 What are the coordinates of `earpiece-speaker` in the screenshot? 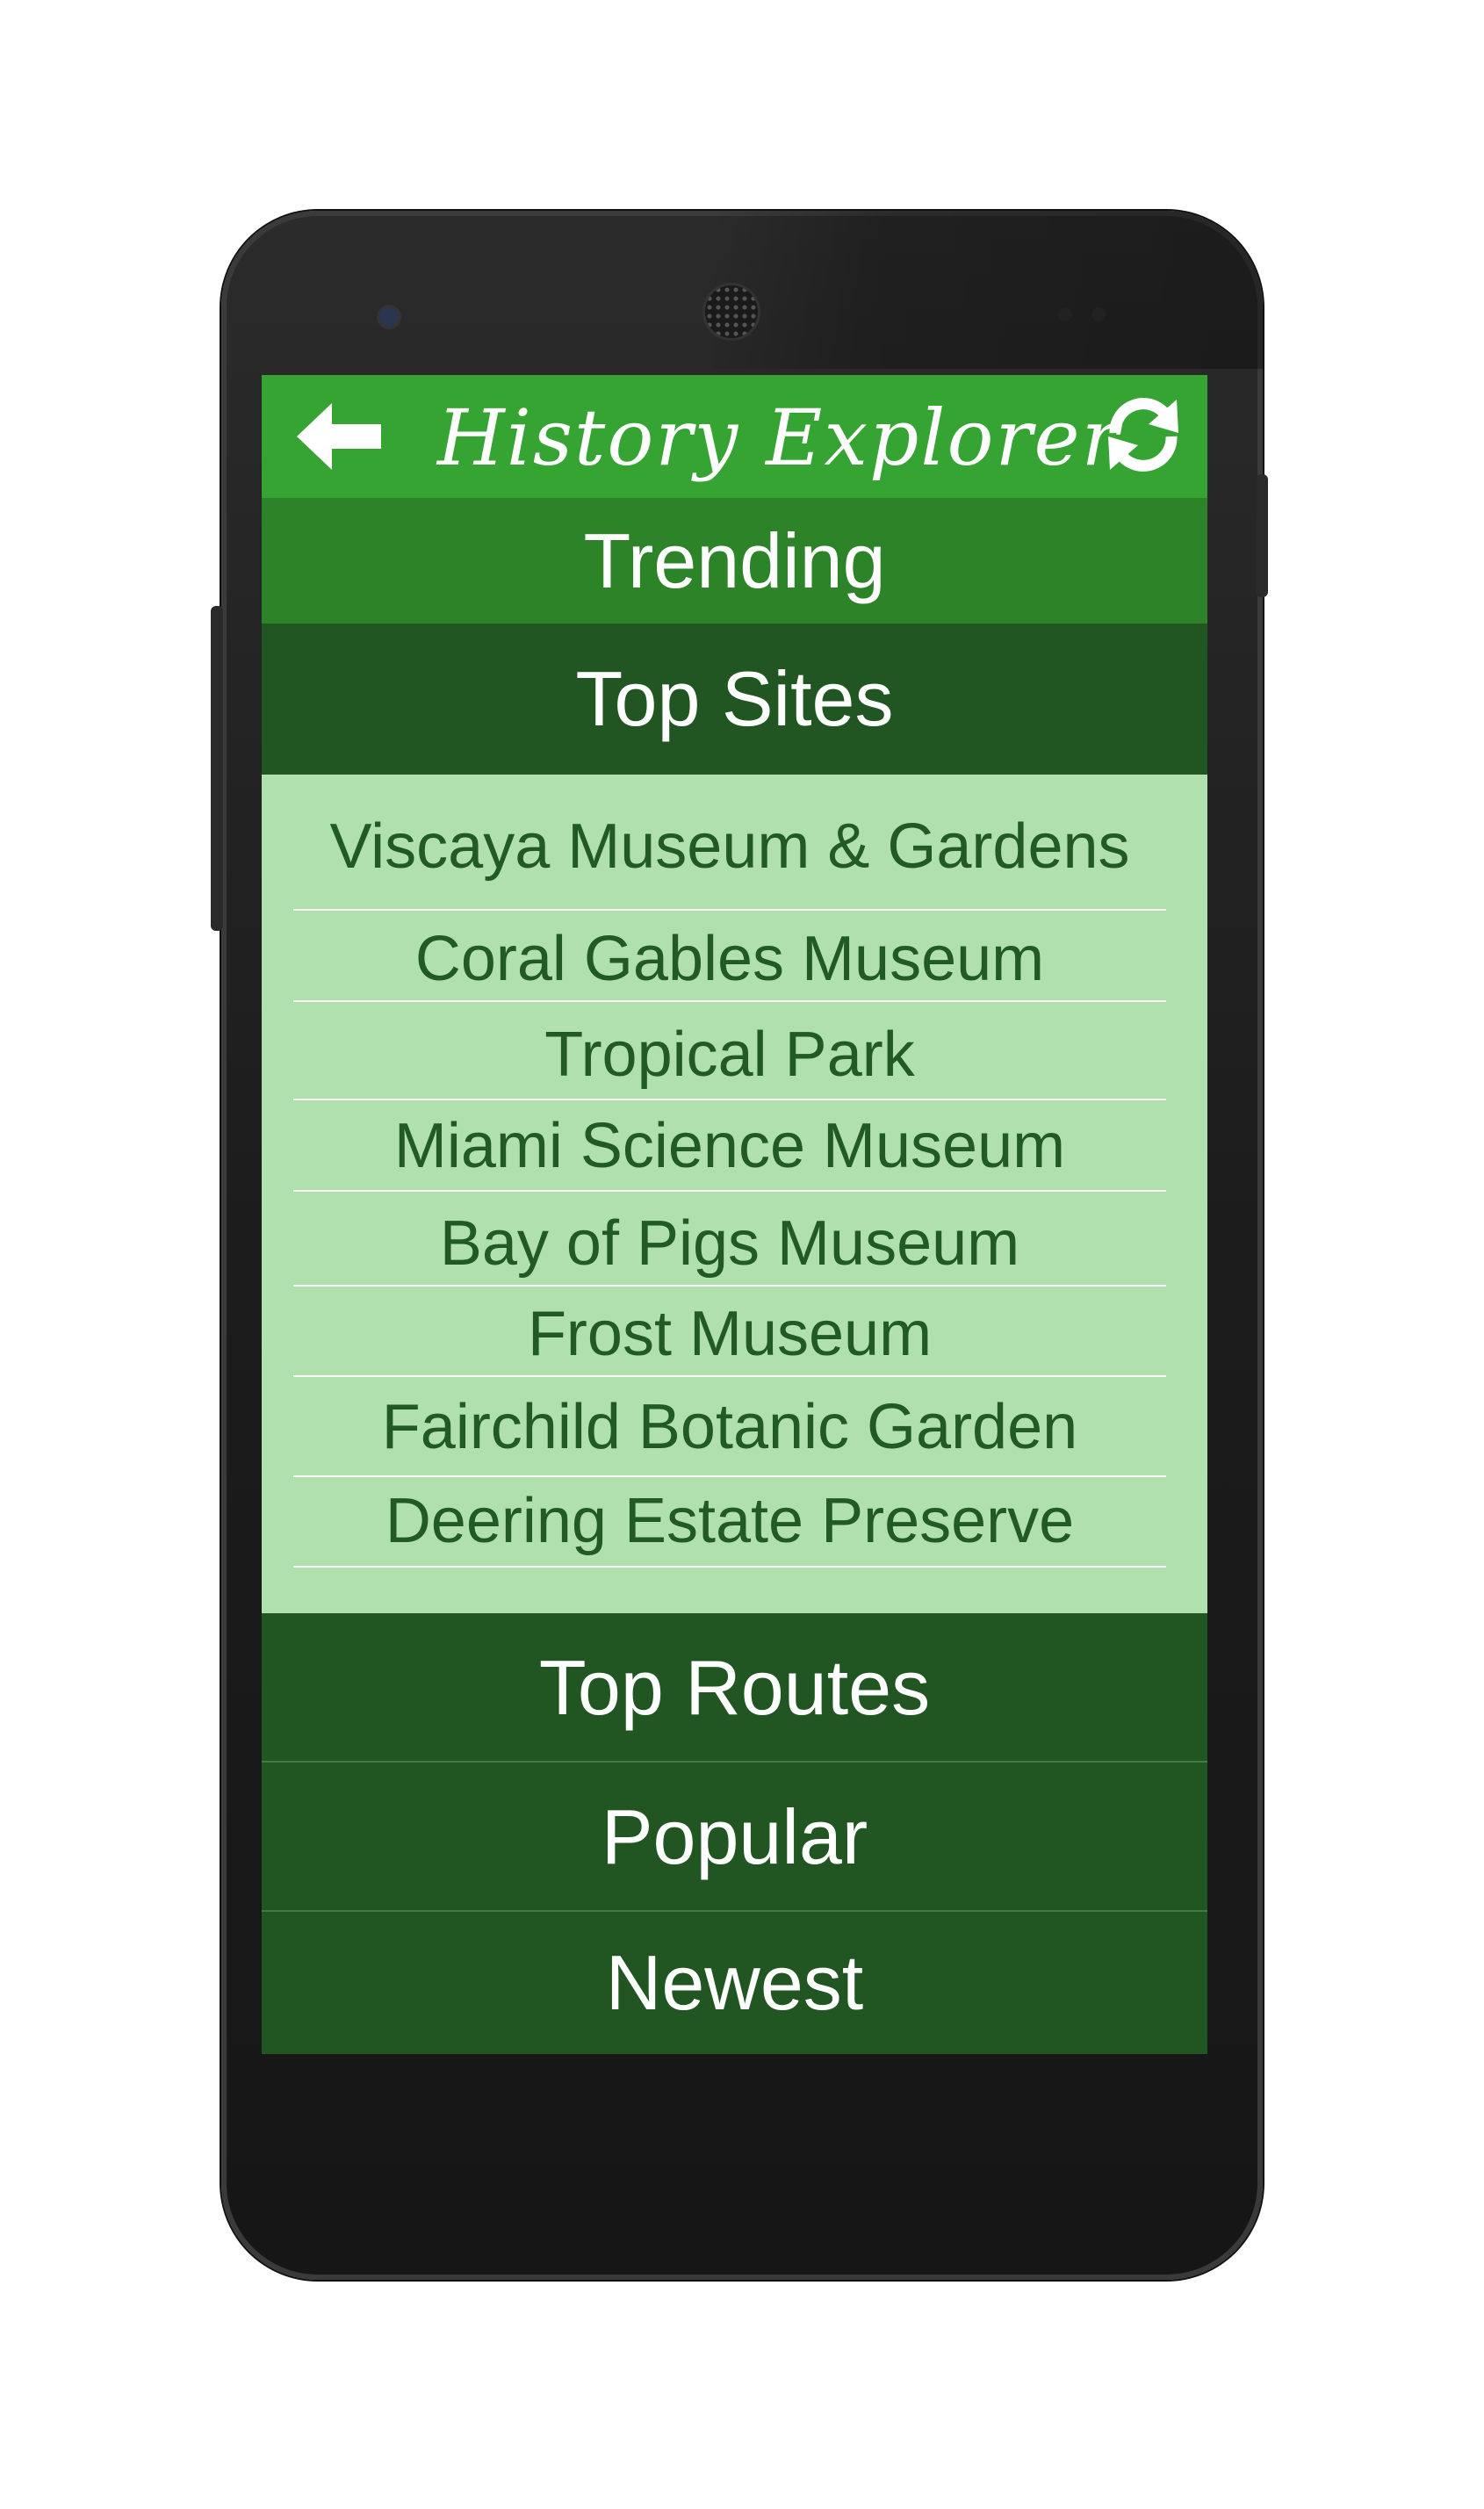 It's located at (731, 311).